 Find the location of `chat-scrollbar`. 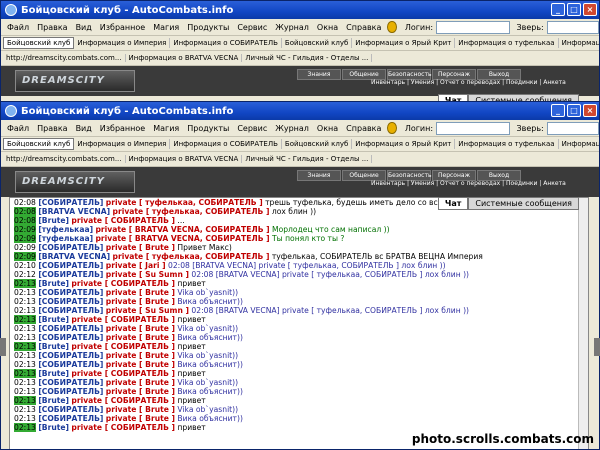

chat-scrollbar is located at coordinates (583, 323).